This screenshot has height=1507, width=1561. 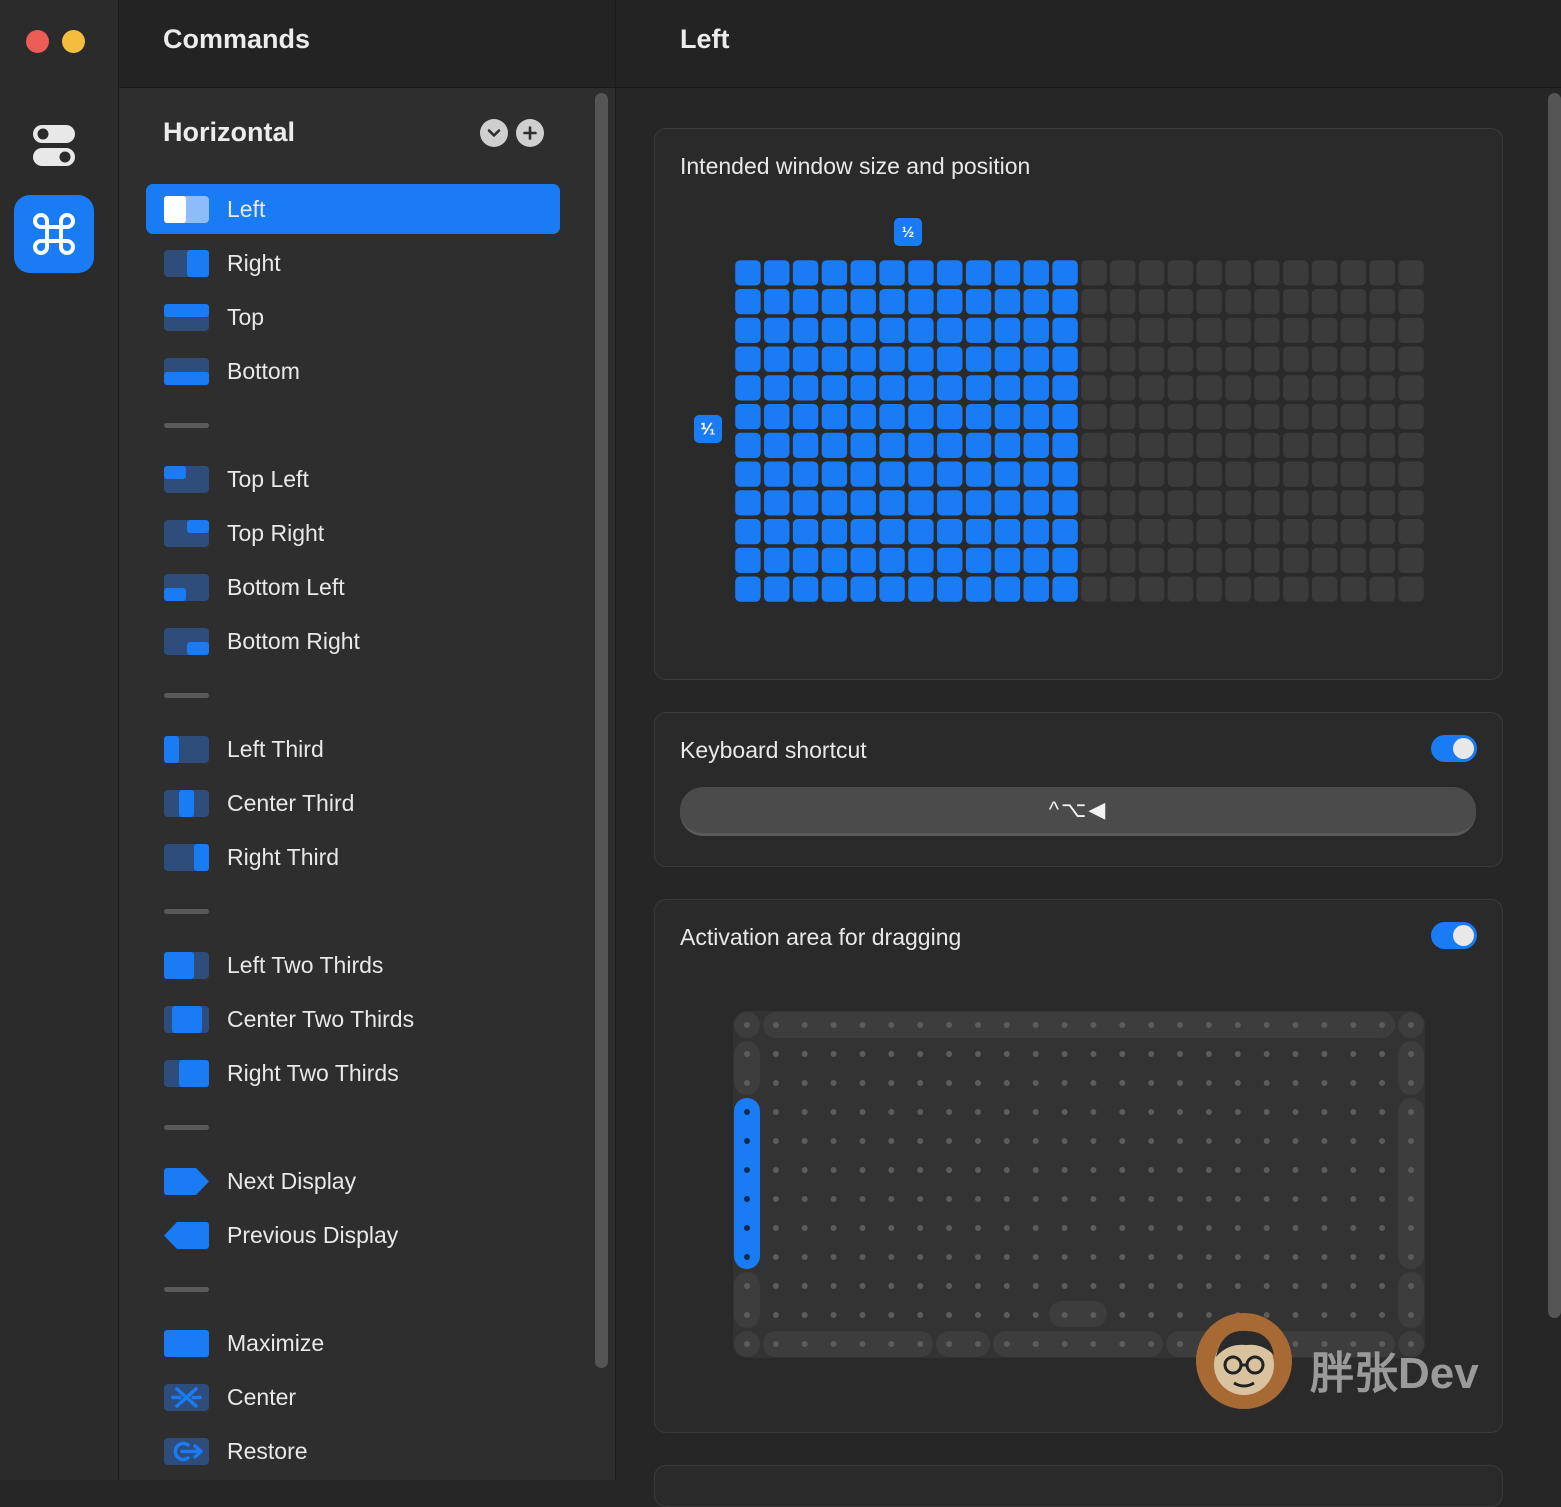 What do you see at coordinates (1411, 1068) in the screenshot?
I see `edge-zone-right-top` at bounding box center [1411, 1068].